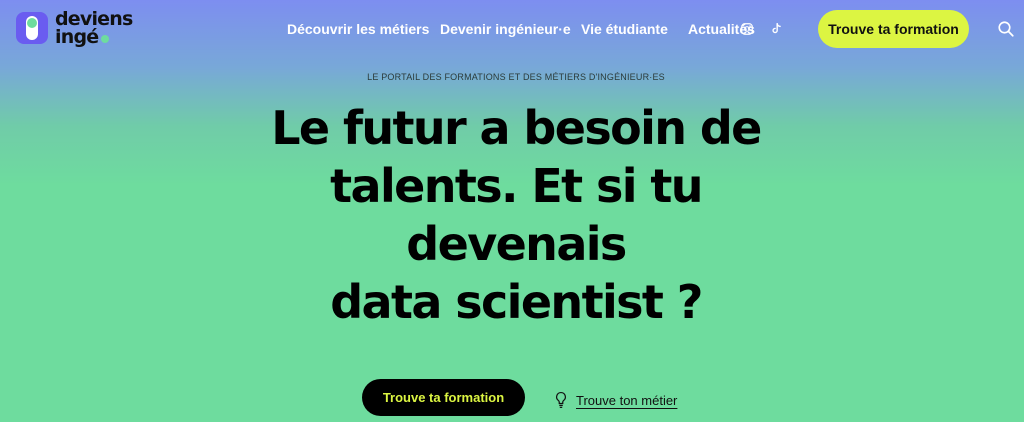 This screenshot has width=1024, height=422. Describe the element at coordinates (505, 29) in the screenshot. I see `nav-link-devenir-ingenieur: Devenir ingénieur·e` at that location.